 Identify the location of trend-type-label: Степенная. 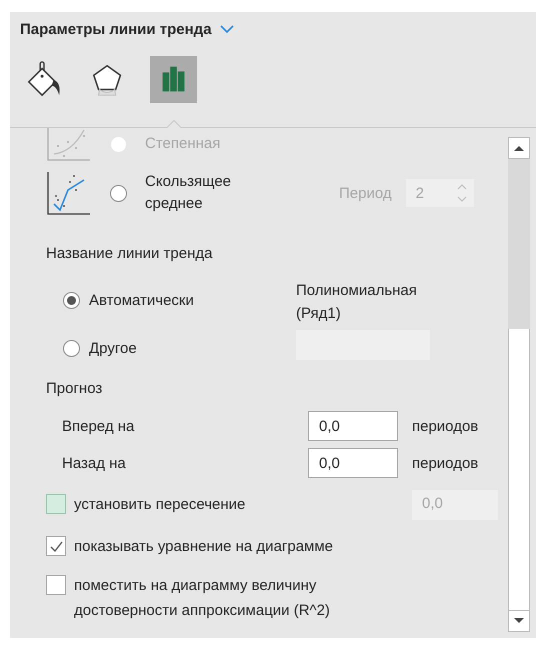
(183, 144).